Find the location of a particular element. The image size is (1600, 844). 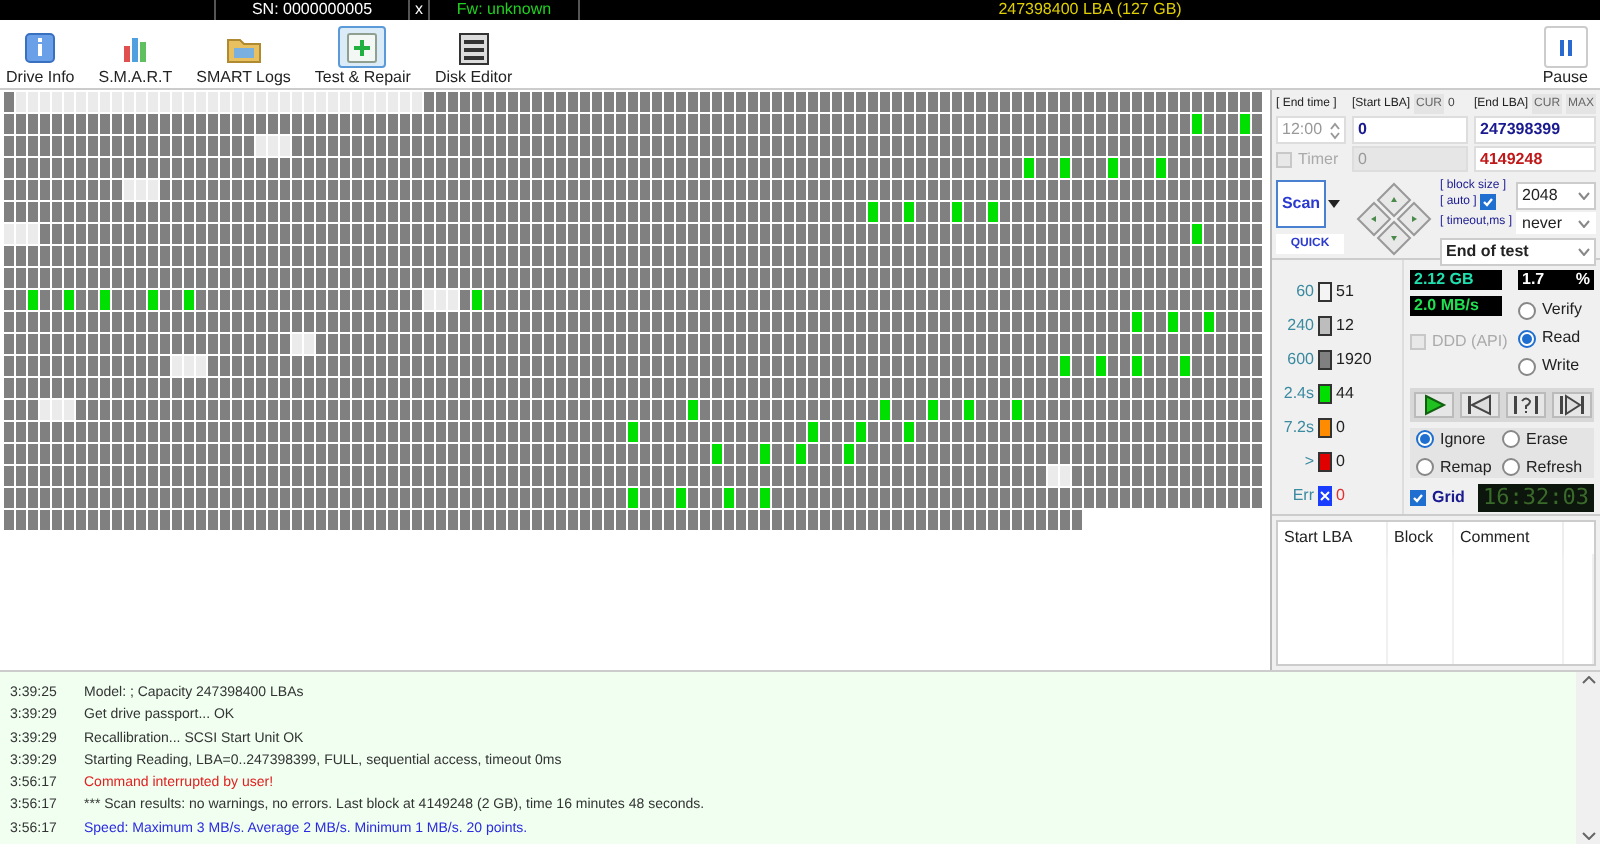

toolbar-label: Disk Editor is located at coordinates (473, 78).